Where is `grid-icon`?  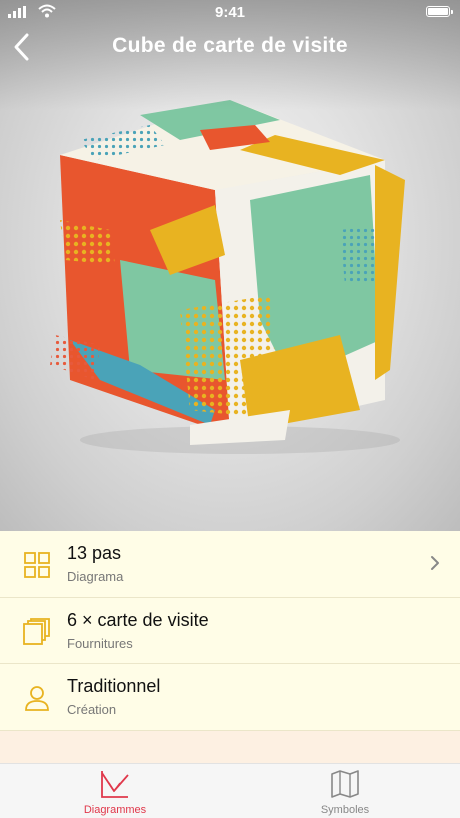 grid-icon is located at coordinates (37, 565).